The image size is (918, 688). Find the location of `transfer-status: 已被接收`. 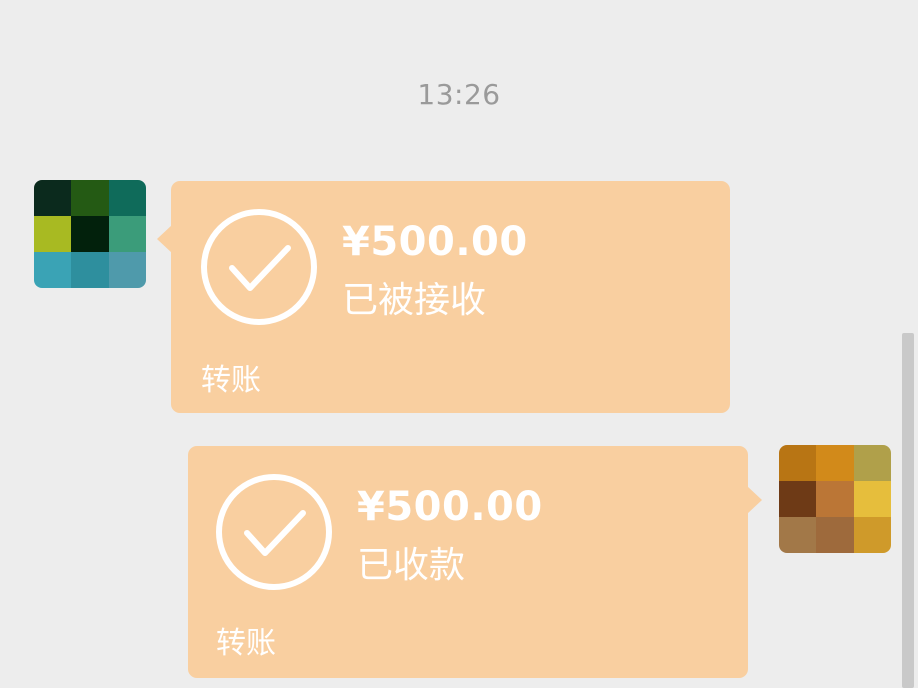

transfer-status: 已被接收 is located at coordinates (414, 300).